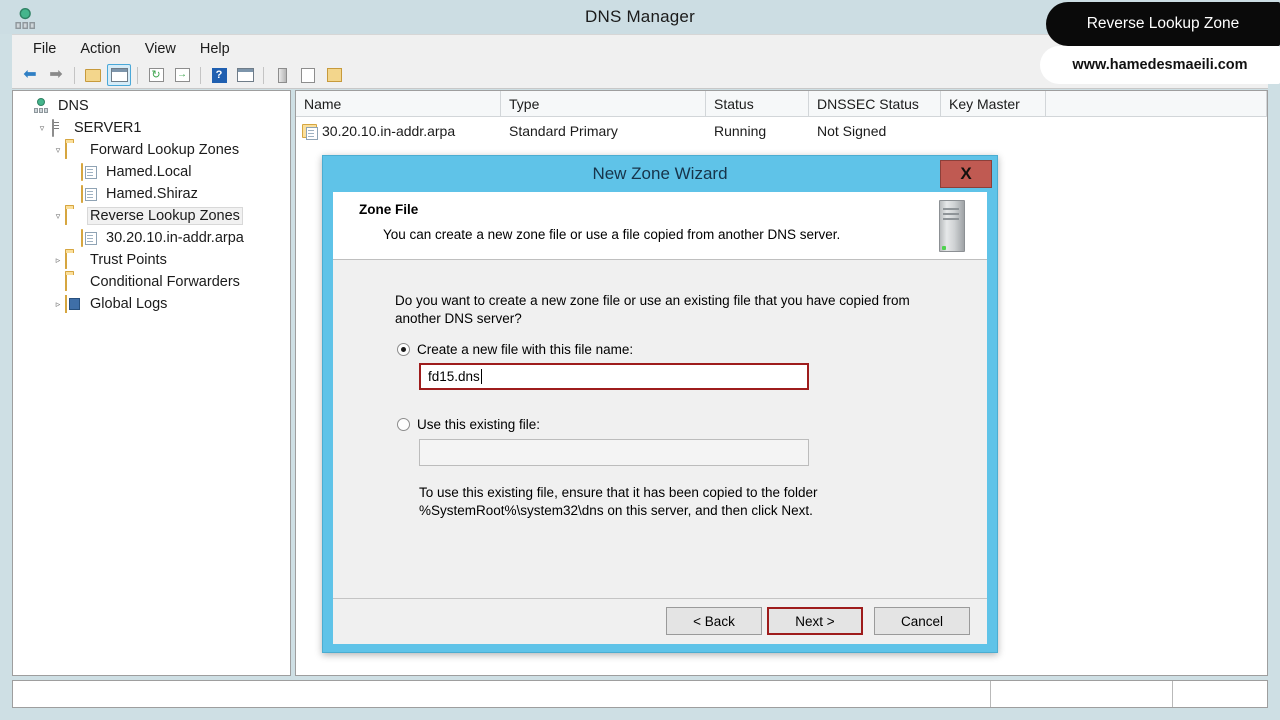  Describe the element at coordinates (151, 194) in the screenshot. I see `tree-item-hamed-shiraz: Hamed.Shiraz` at that location.